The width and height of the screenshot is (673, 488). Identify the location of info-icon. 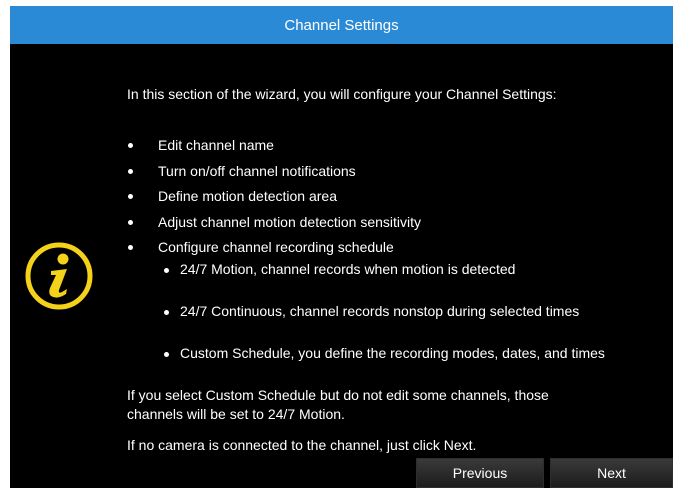
(59, 276).